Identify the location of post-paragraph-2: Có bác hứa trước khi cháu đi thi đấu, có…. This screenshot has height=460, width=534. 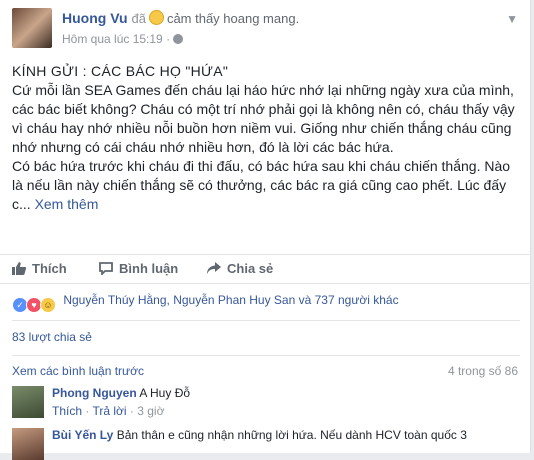
(266, 185).